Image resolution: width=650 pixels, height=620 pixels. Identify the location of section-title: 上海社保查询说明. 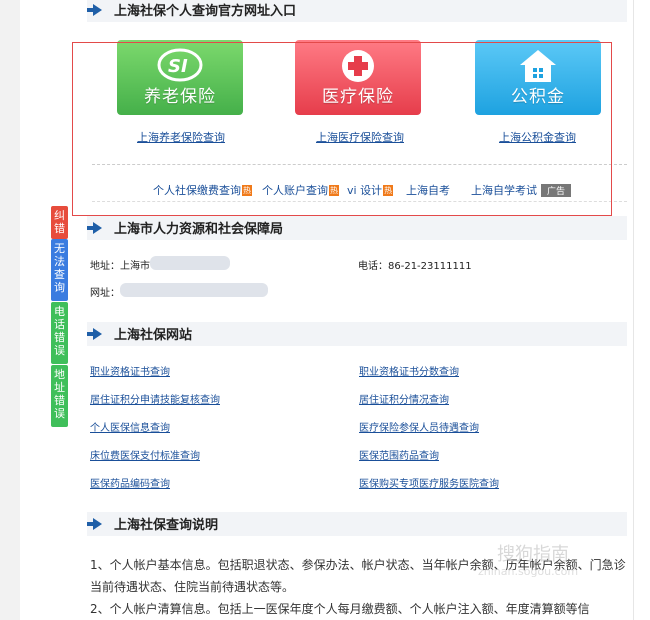
(166, 525).